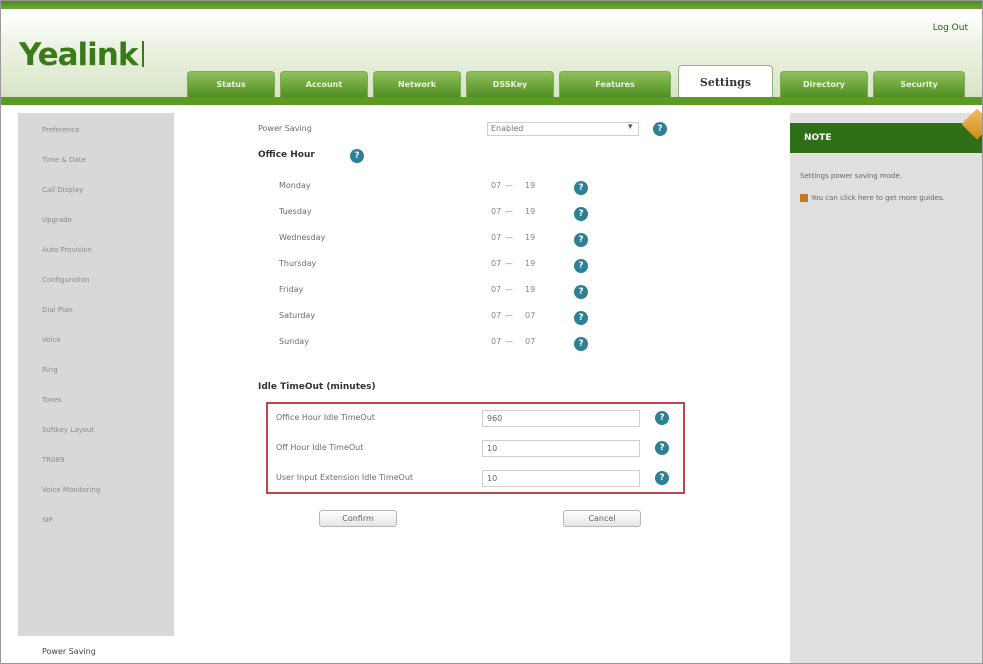 Image resolution: width=983 pixels, height=664 pixels. I want to click on office-hour-idle-label: Office Hour Idle TimeOut, so click(325, 417).